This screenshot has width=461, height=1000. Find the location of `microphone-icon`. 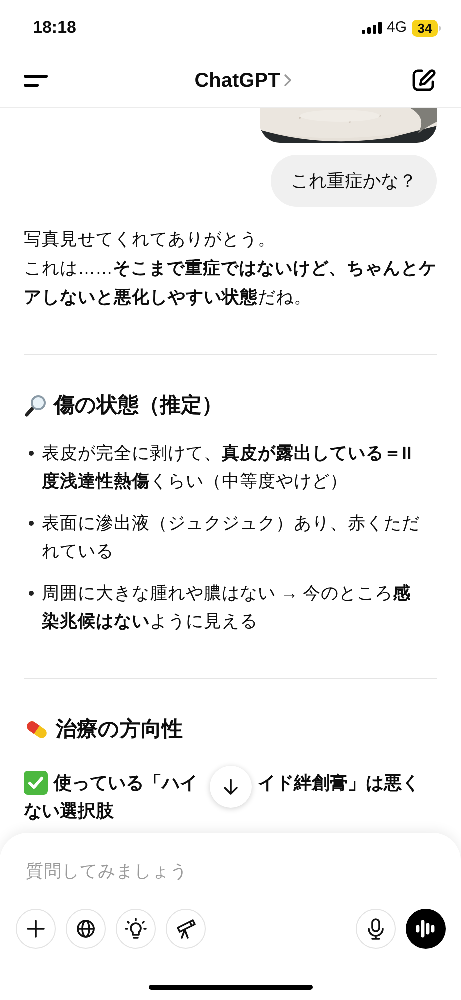

microphone-icon is located at coordinates (376, 929).